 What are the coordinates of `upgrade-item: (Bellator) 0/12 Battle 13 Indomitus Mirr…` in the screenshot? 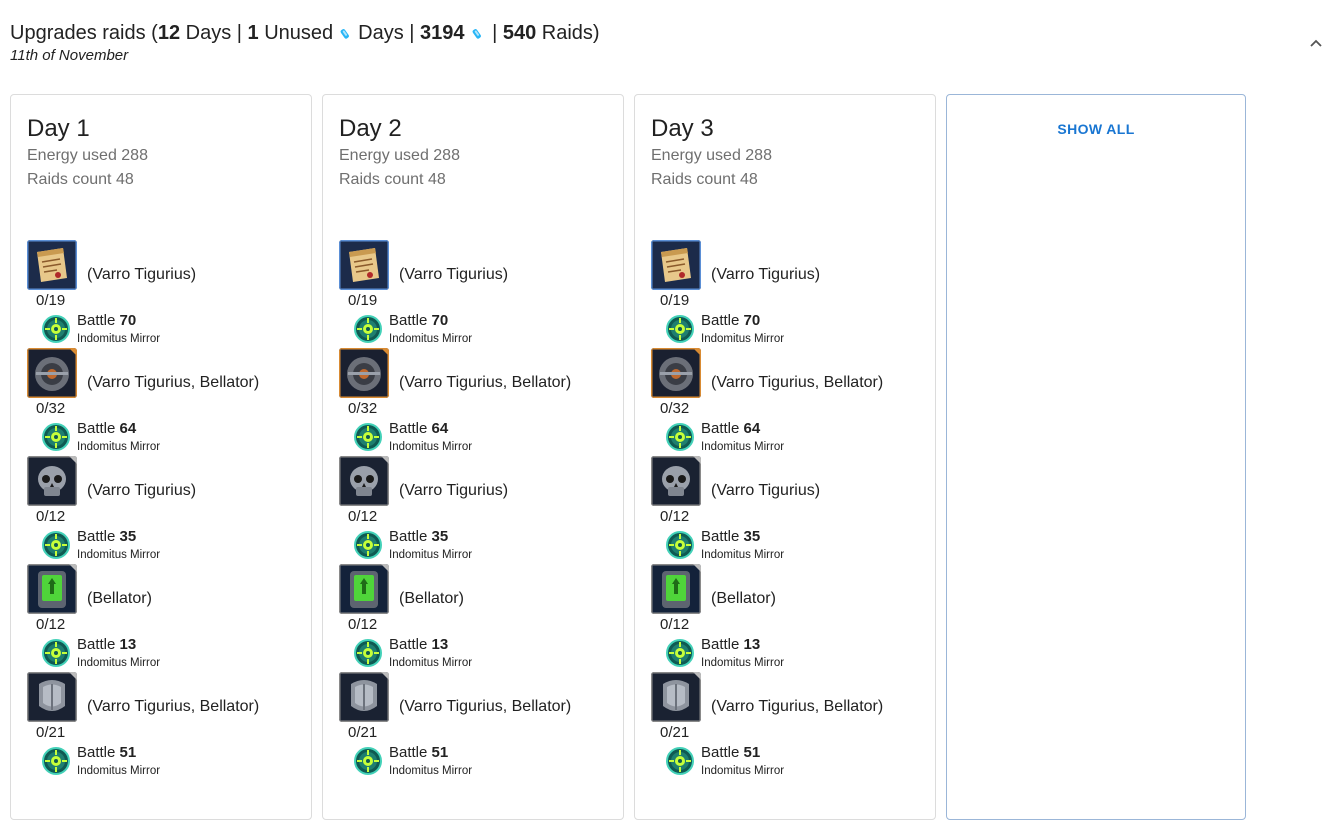 It's located at (479, 618).